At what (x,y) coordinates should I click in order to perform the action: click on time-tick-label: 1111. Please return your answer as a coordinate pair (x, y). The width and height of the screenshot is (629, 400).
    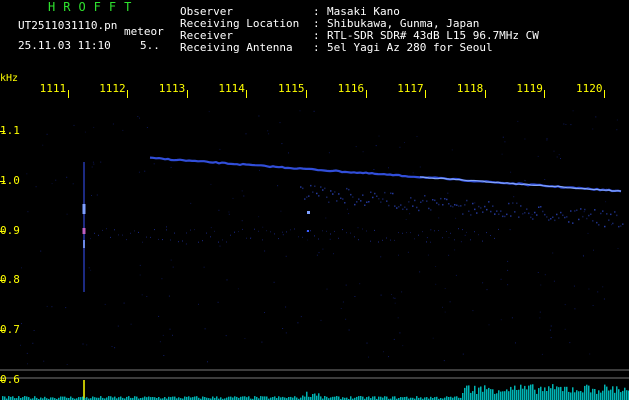
    Looking at the image, I should click on (53, 88).